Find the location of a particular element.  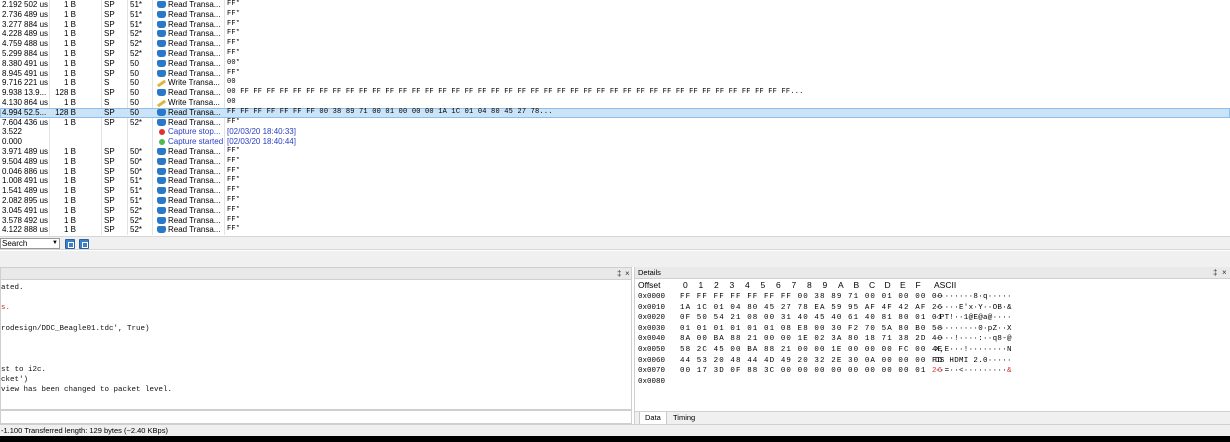

packet-data: 00* is located at coordinates (234, 62).